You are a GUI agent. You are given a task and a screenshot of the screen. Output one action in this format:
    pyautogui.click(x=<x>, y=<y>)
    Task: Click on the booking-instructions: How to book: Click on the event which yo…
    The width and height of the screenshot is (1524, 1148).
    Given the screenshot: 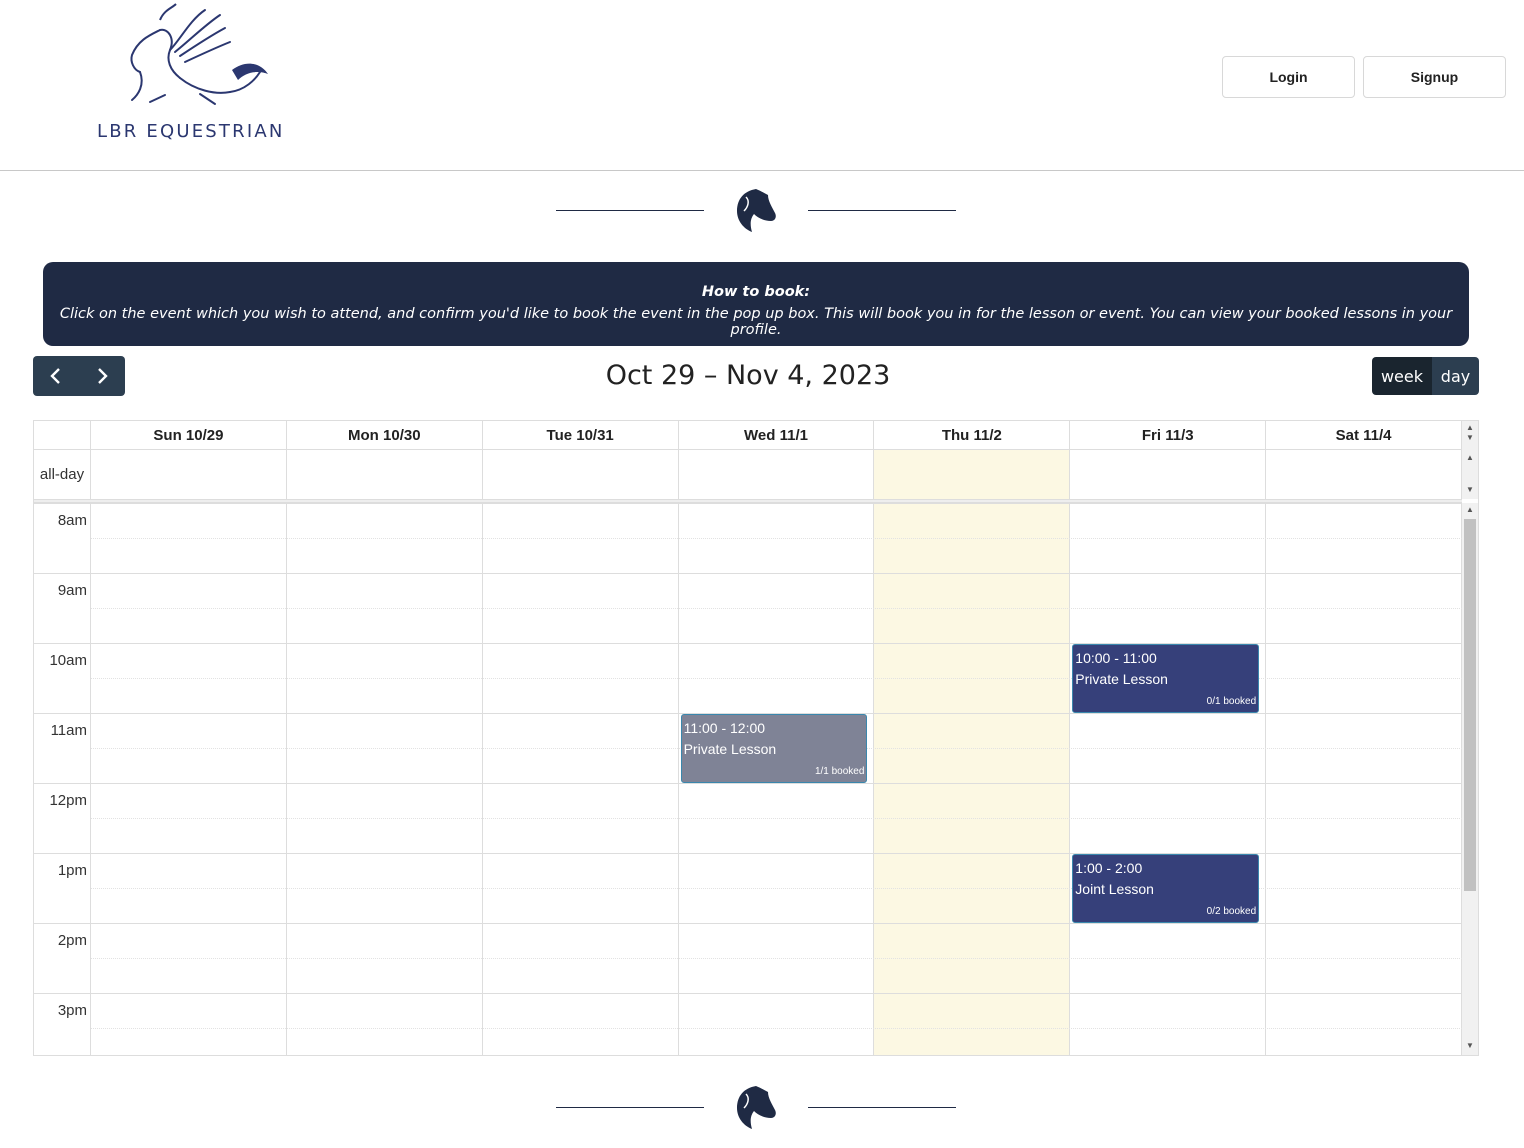 What is the action you would take?
    pyautogui.click(x=756, y=304)
    